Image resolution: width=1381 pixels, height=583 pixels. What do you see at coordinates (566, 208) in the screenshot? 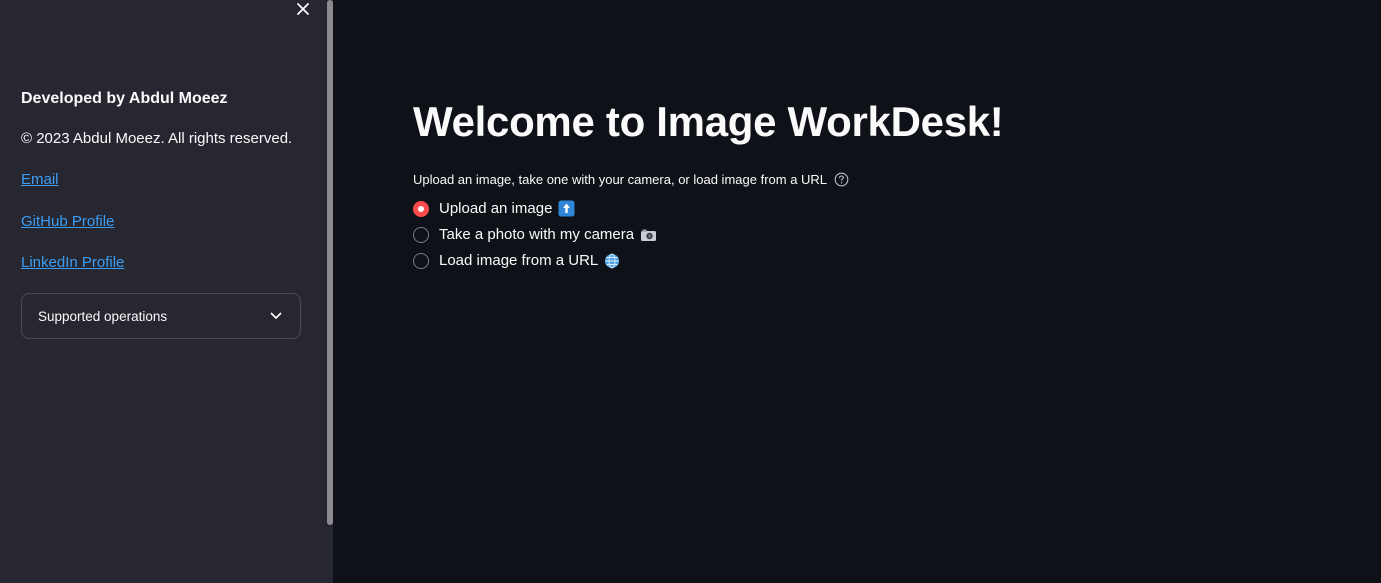
I see `up-arrow-emoji-icon` at bounding box center [566, 208].